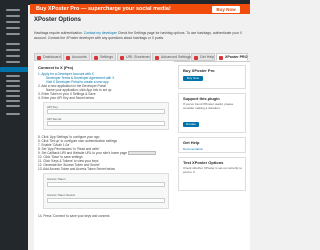  Describe the element at coordinates (13, 34) in the screenshot. I see `menu-item-comments` at that location.